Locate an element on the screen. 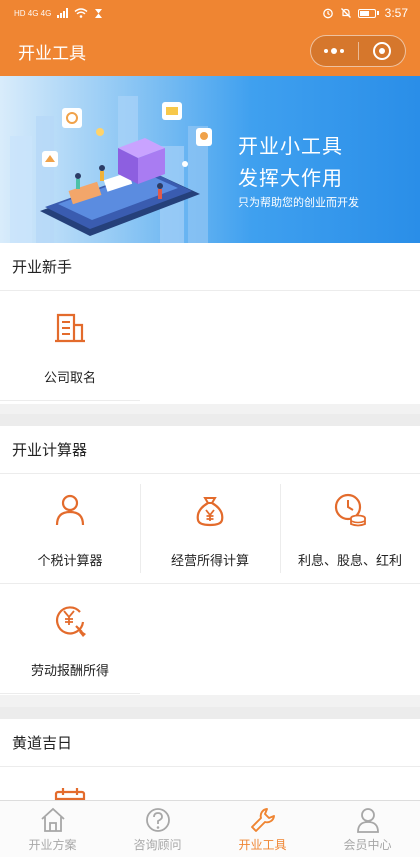 The width and height of the screenshot is (420, 857). status-left: HD 4G 4G is located at coordinates (58, 13).